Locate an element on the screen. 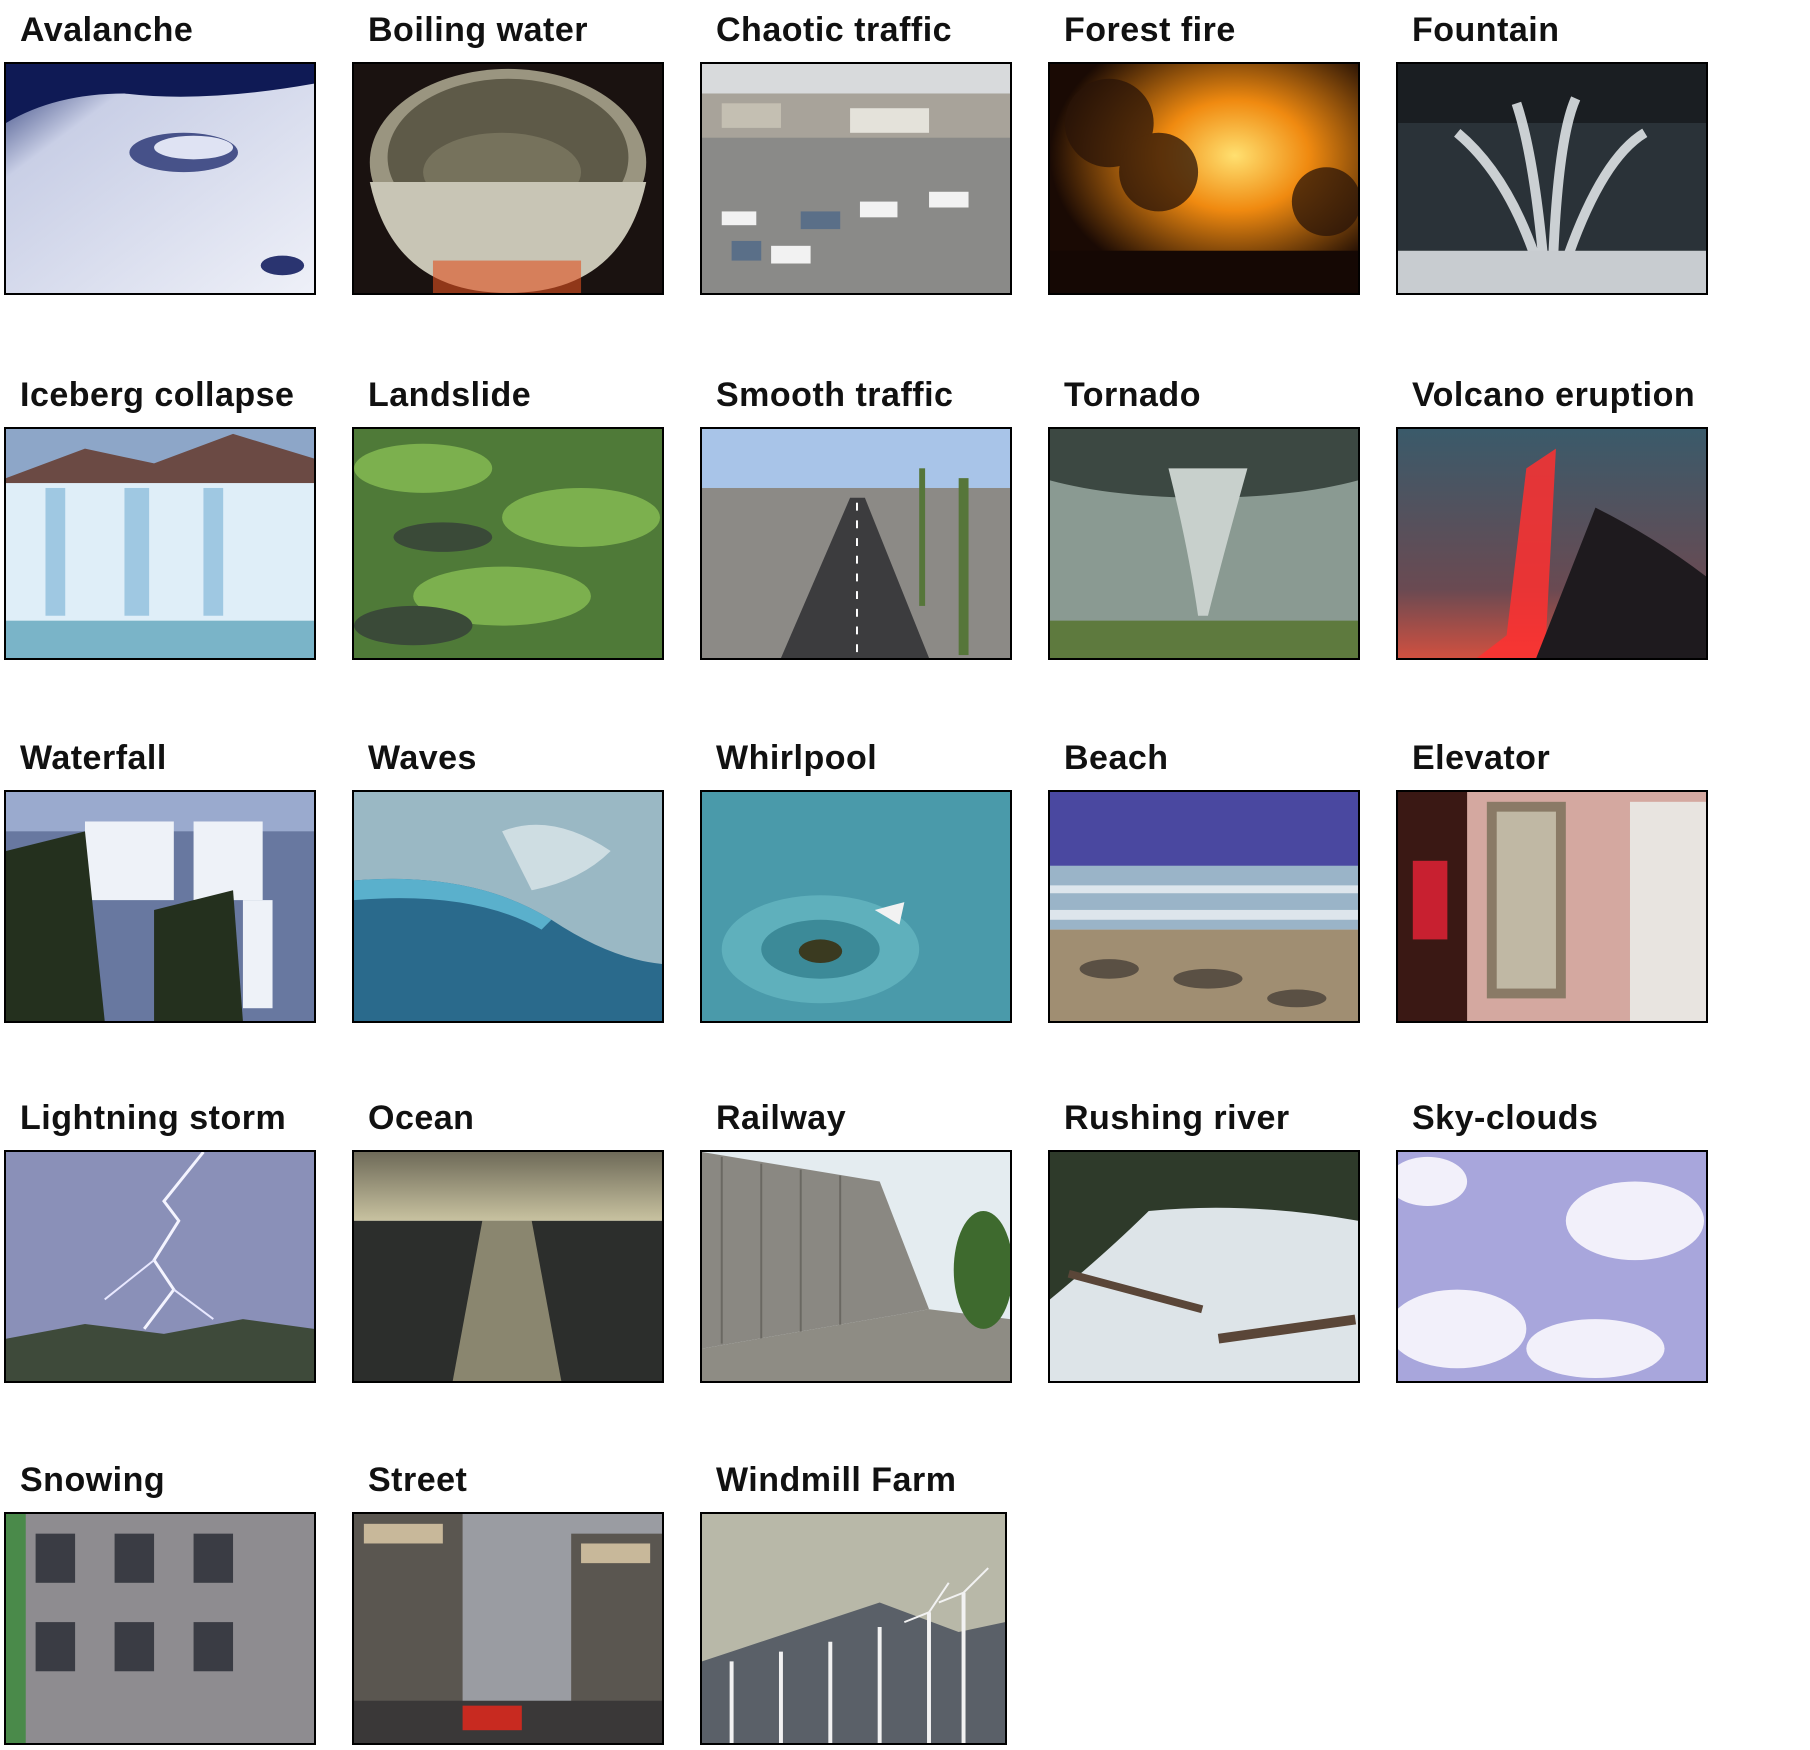 This screenshot has width=1810, height=1750. tile-railway: Railway is located at coordinates (860, 1243).